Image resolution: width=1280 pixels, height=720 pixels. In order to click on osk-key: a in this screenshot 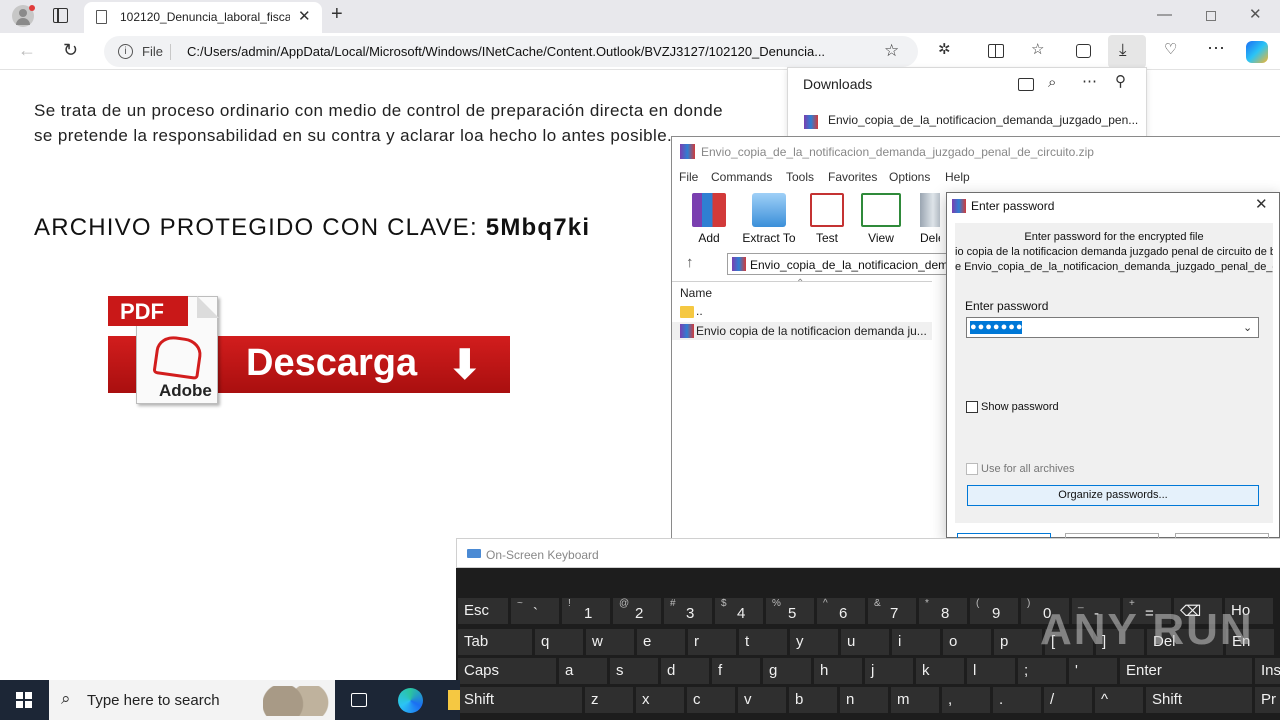, I will do `click(583, 671)`.